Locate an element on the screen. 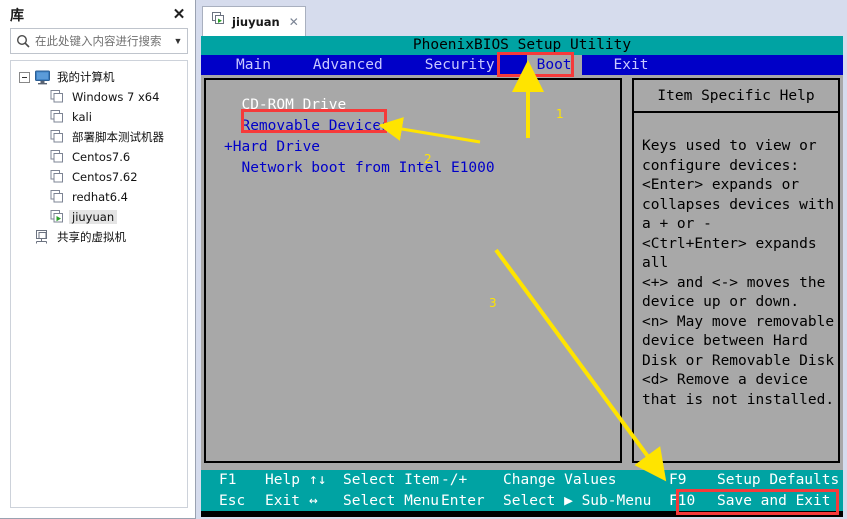  search-icon is located at coordinates (23, 41).